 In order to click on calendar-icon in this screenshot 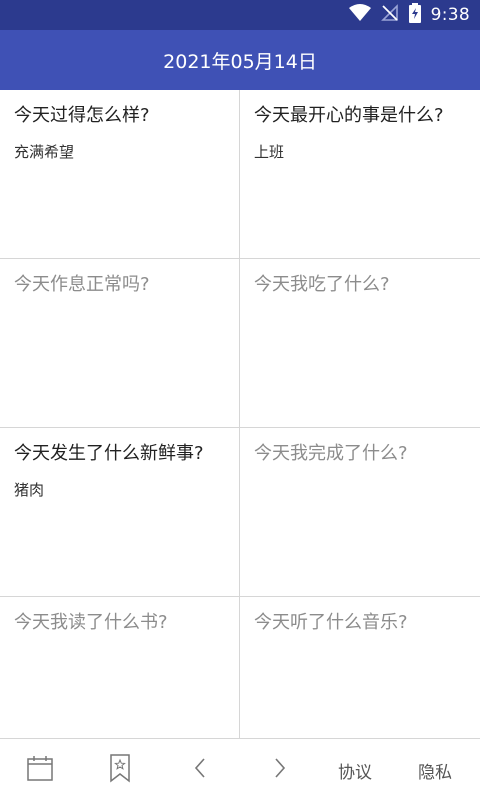, I will do `click(40, 770)`.